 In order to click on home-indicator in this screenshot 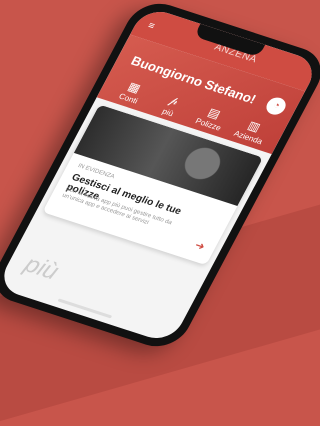, I will do `click(85, 308)`.